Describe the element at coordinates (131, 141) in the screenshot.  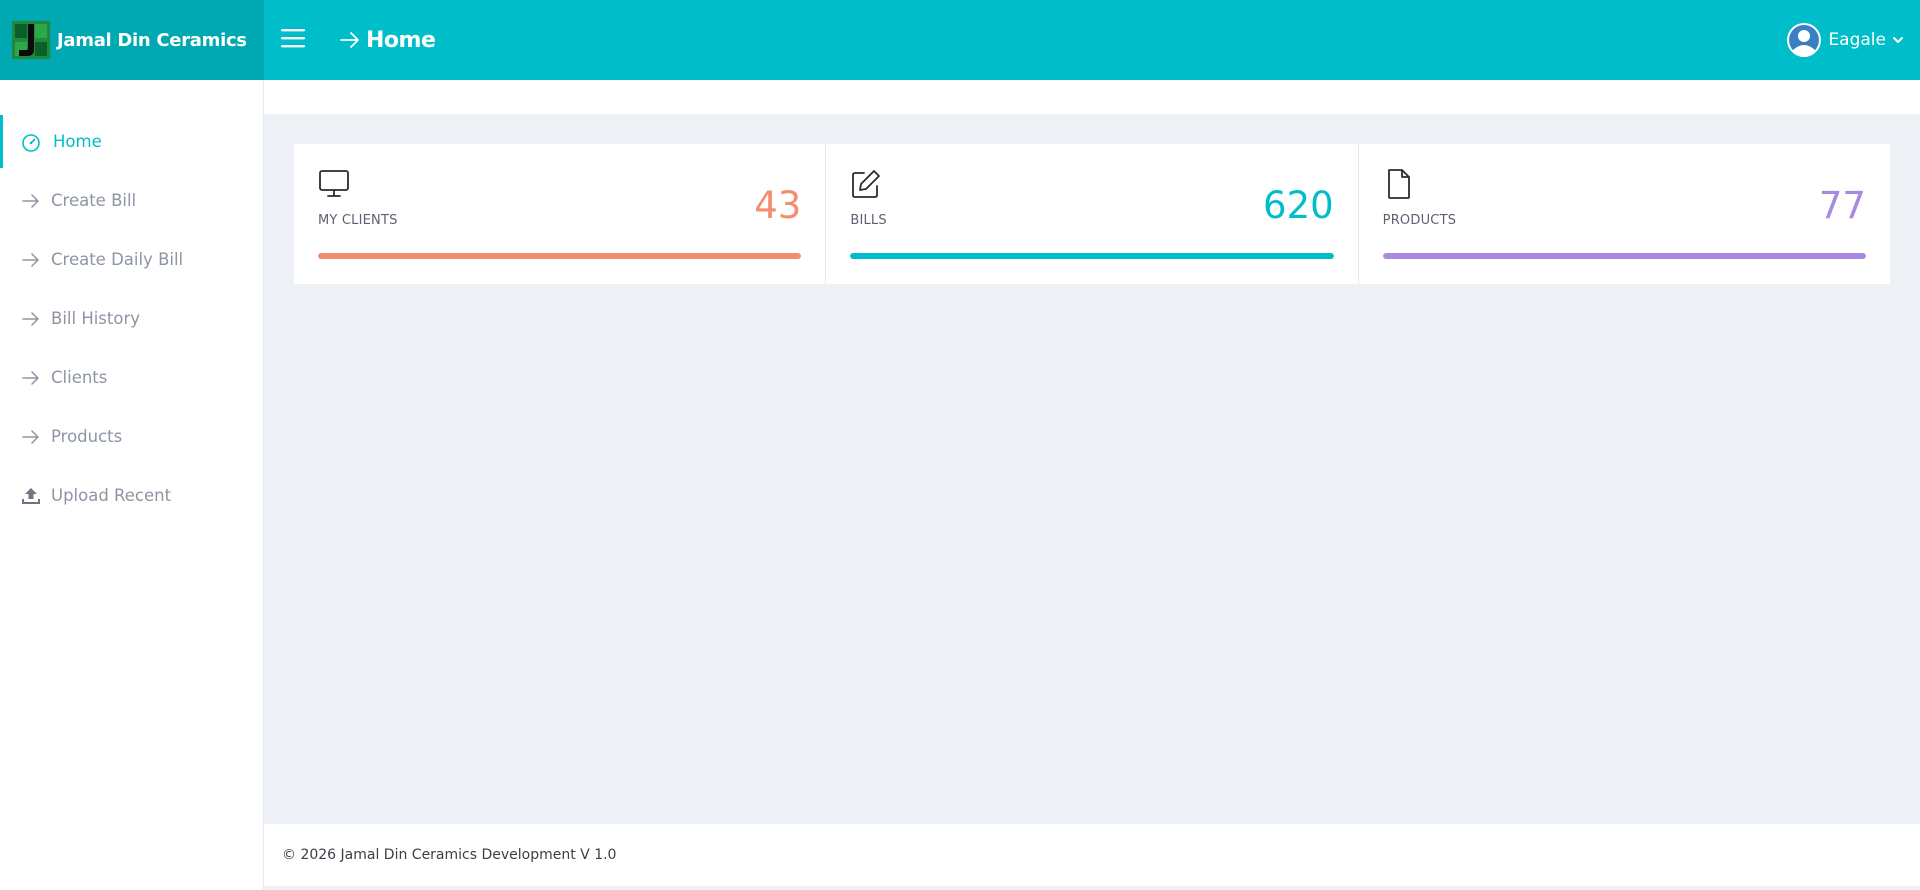
I see `sidebar-item-home: Home` at that location.